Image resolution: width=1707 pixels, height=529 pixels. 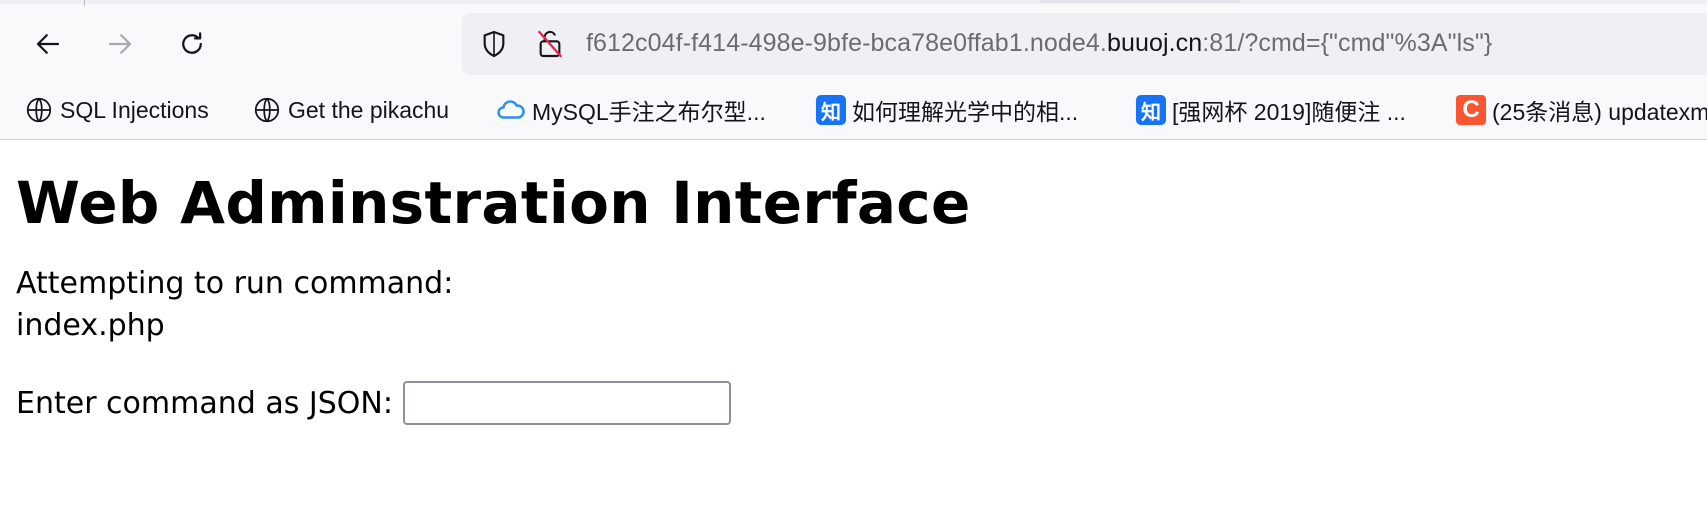 What do you see at coordinates (1140, 1) in the screenshot?
I see `tab-edge` at bounding box center [1140, 1].